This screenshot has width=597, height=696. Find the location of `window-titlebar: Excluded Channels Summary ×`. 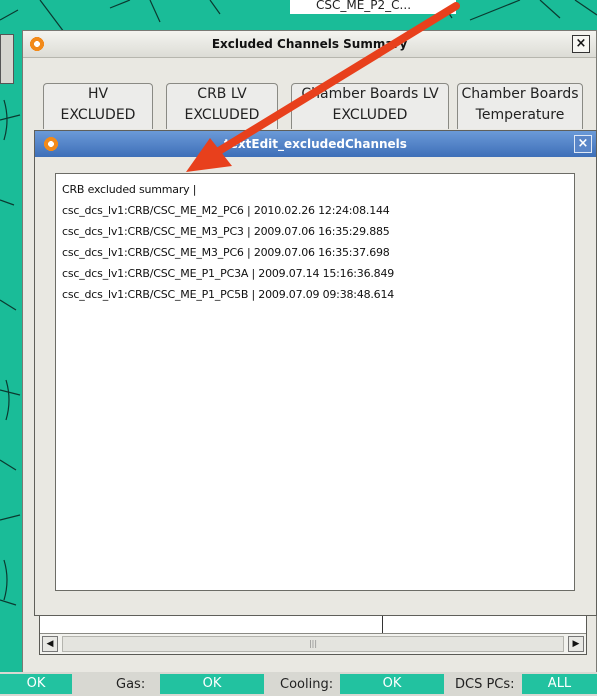

window-titlebar: Excluded Channels Summary × is located at coordinates (309, 44).